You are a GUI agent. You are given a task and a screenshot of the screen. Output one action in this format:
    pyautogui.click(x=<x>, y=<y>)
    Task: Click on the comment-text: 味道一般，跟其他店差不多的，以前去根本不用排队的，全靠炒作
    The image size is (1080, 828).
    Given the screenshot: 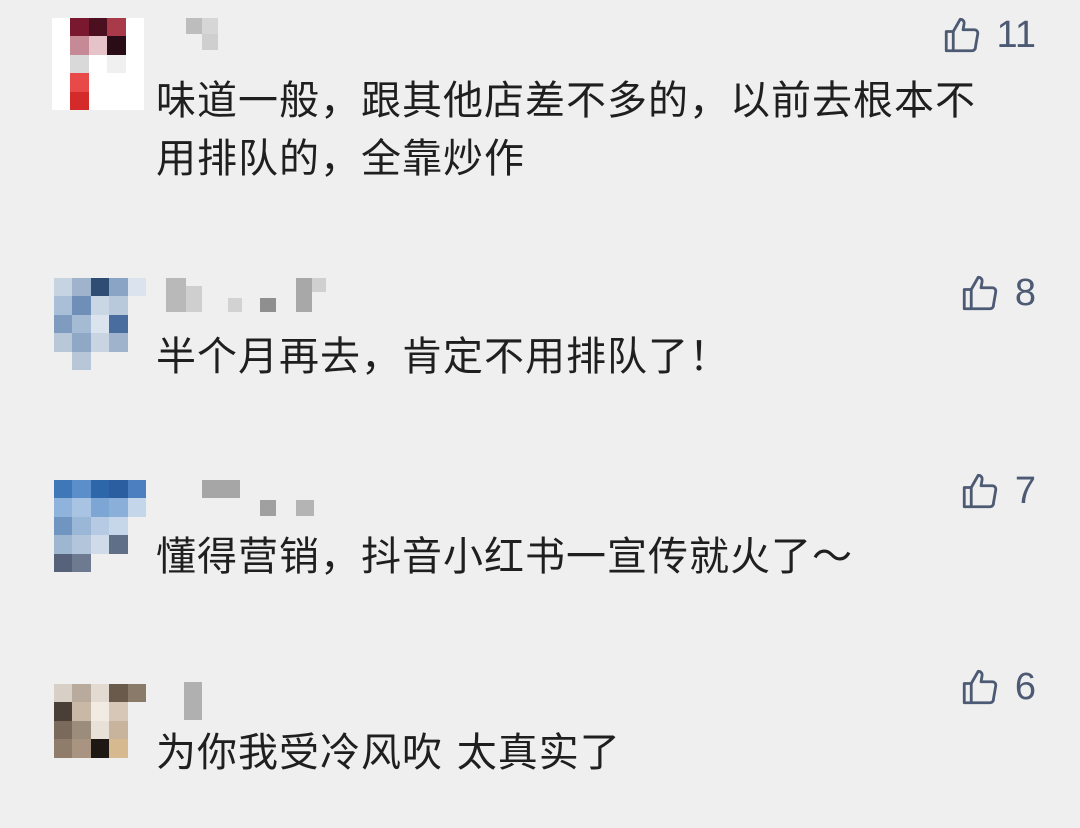 What is the action you would take?
    pyautogui.click(x=566, y=130)
    